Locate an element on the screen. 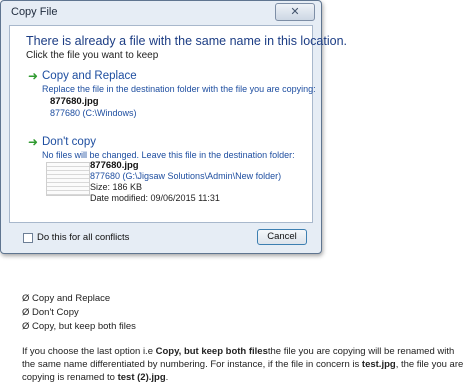 This screenshot has width=474, height=385. conflict-subheading: Click the file you want to keep is located at coordinates (92, 55).